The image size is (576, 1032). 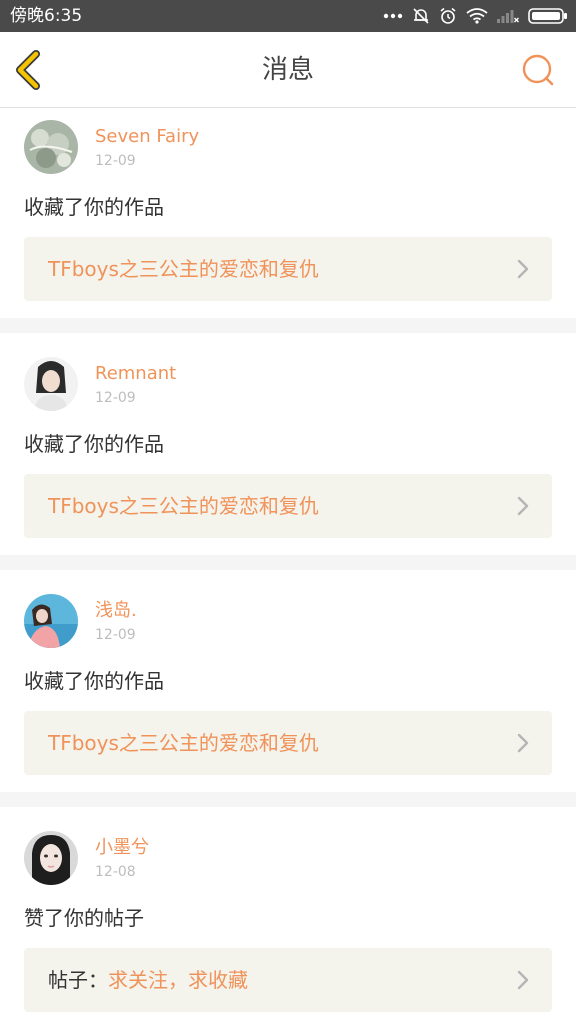 I want to click on action-text: 赞了你的帖子, so click(x=84, y=918).